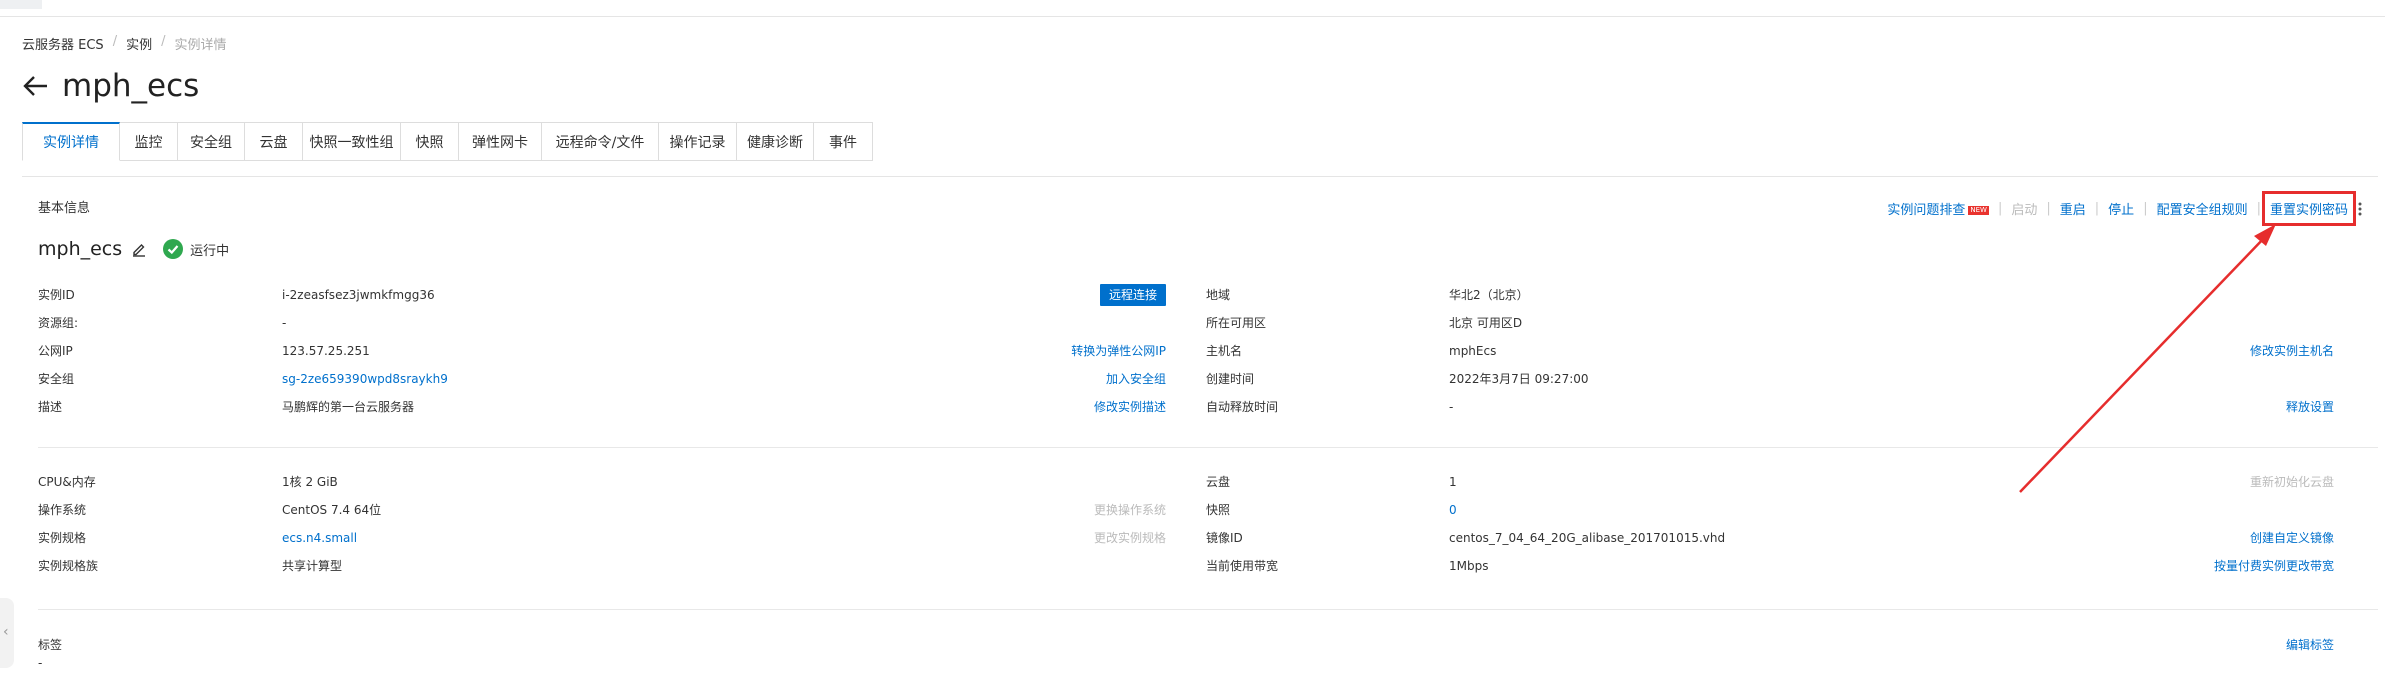 This screenshot has height=687, width=2385. I want to click on tab-snapshots: 快照, so click(430, 141).